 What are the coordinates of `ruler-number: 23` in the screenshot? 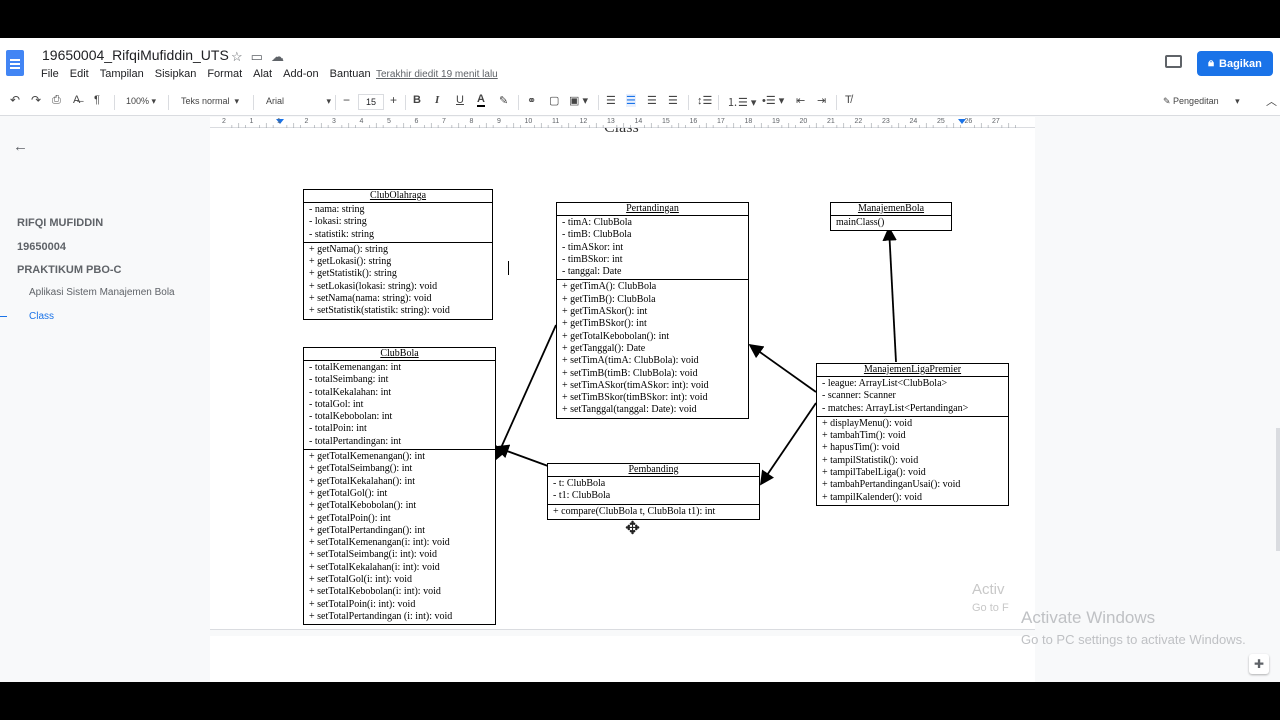 It's located at (886, 121).